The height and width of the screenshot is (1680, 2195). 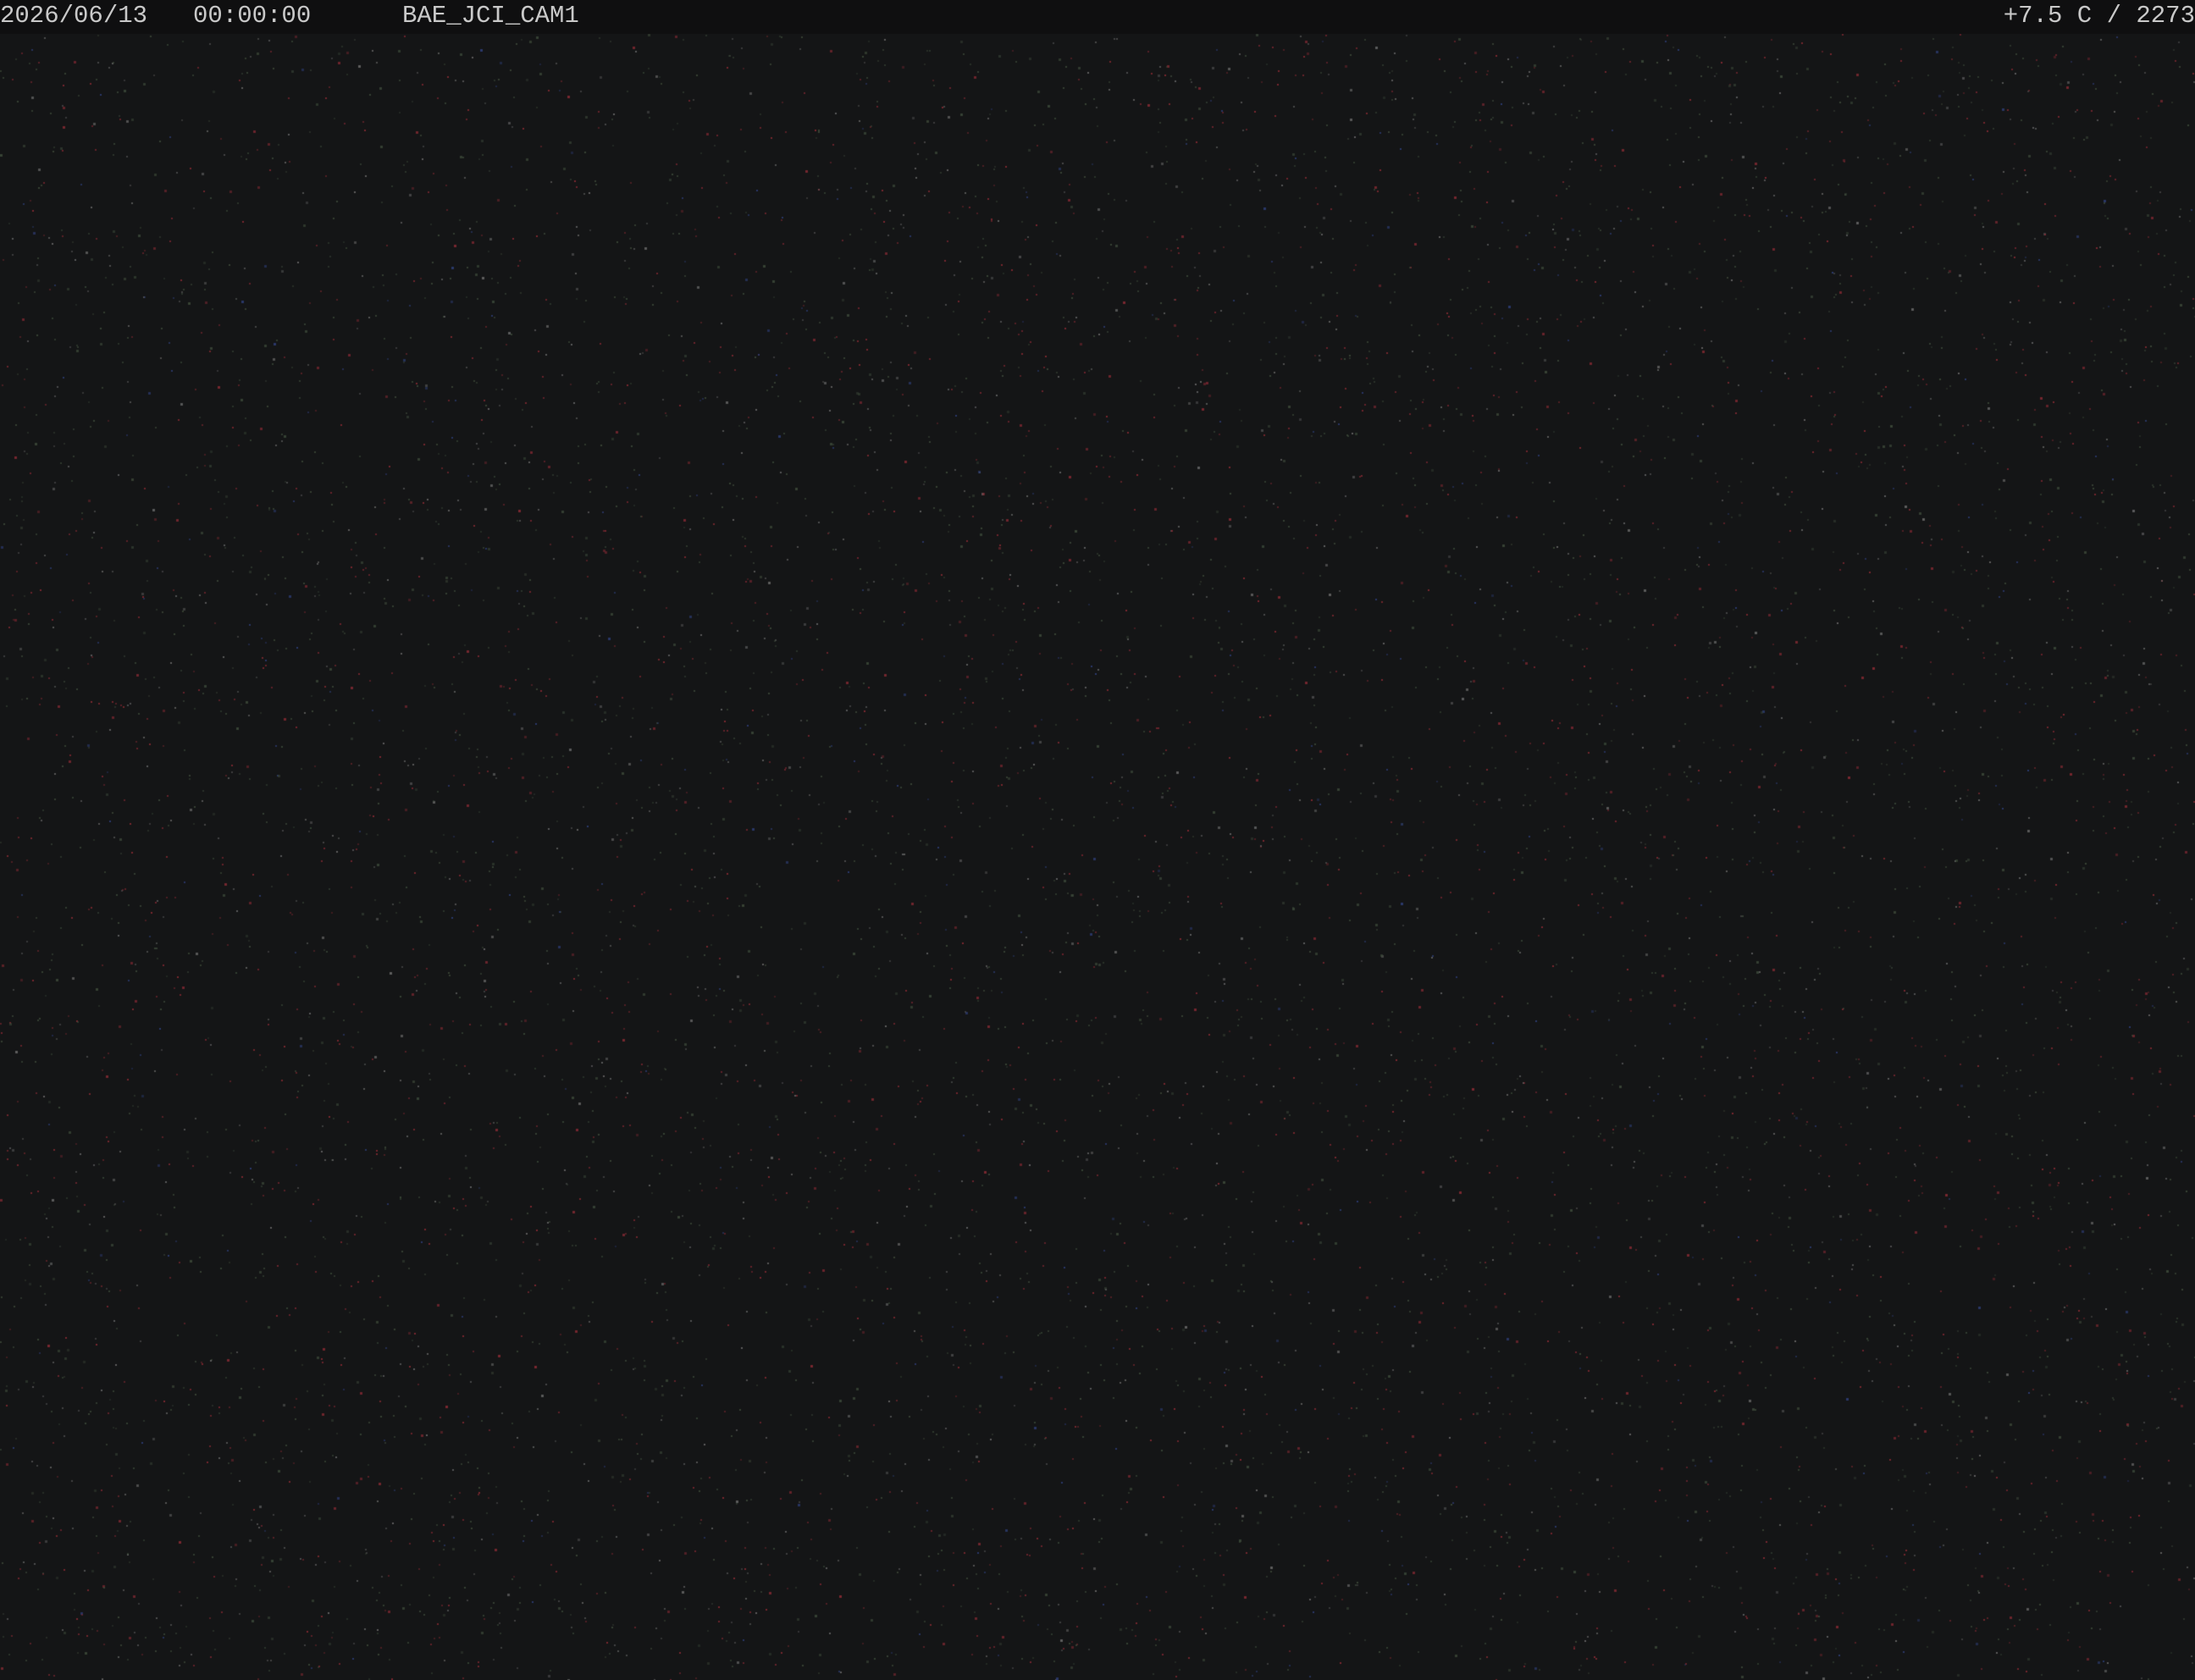 What do you see at coordinates (74, 16) in the screenshot?
I see `osd-date: 2026/06/13` at bounding box center [74, 16].